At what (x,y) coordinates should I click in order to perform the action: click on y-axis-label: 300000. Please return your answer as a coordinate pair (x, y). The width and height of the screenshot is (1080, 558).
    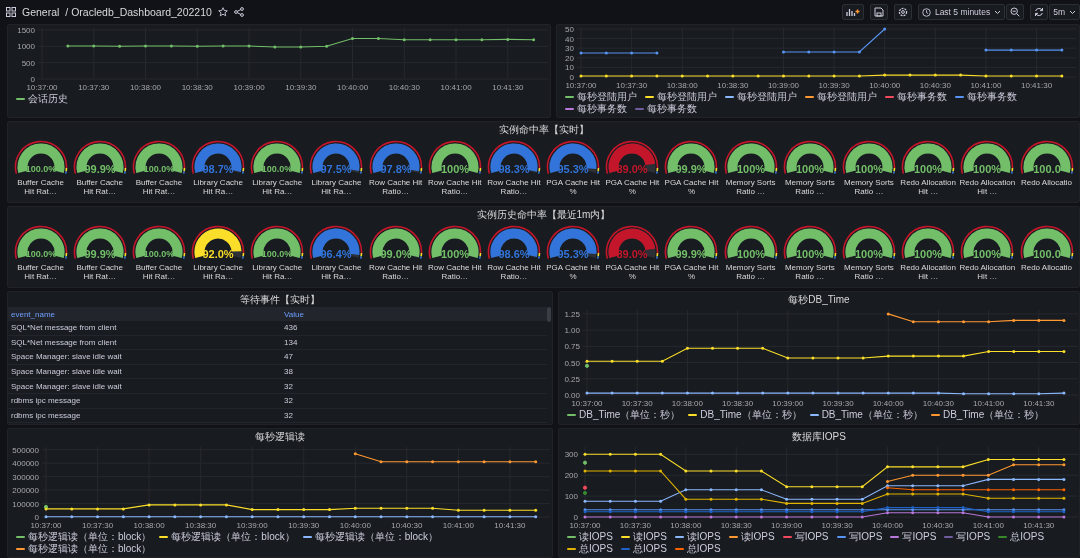
    Looking at the image, I should click on (25, 477).